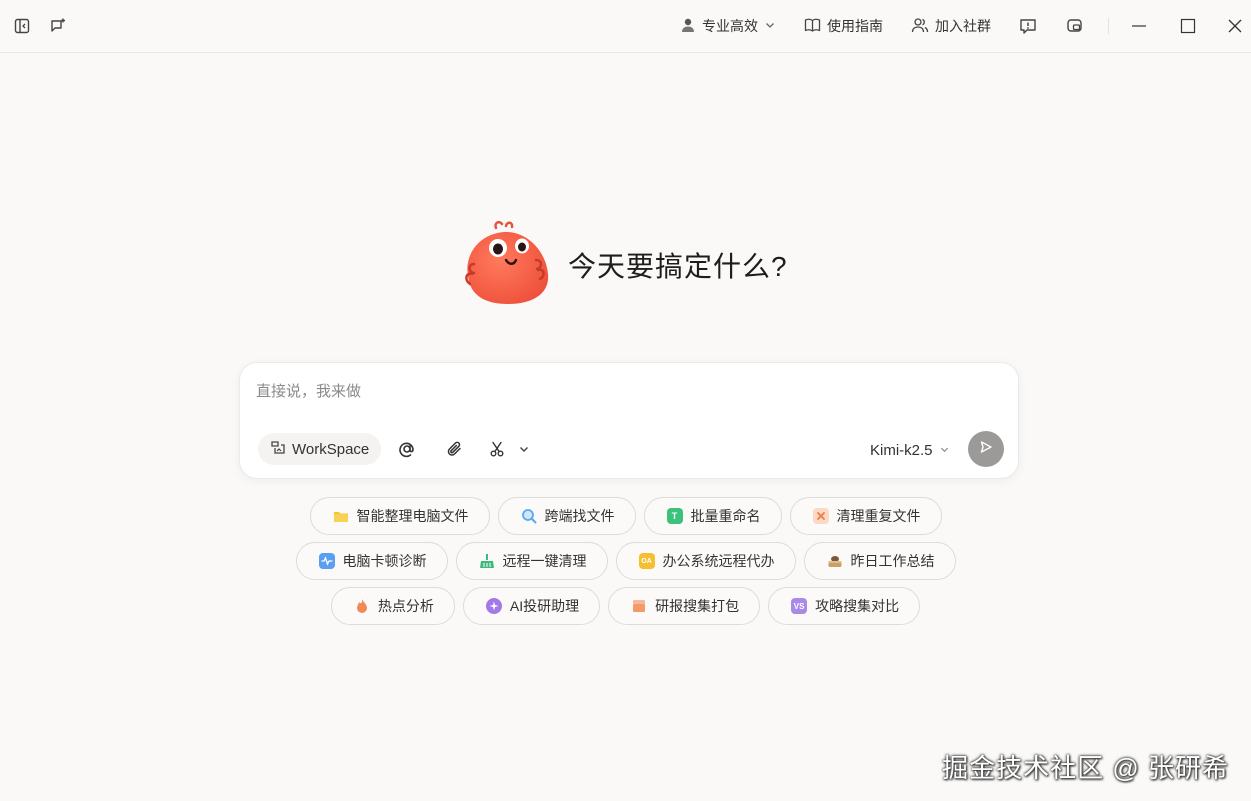  I want to click on new-chat-icon, so click(58, 26).